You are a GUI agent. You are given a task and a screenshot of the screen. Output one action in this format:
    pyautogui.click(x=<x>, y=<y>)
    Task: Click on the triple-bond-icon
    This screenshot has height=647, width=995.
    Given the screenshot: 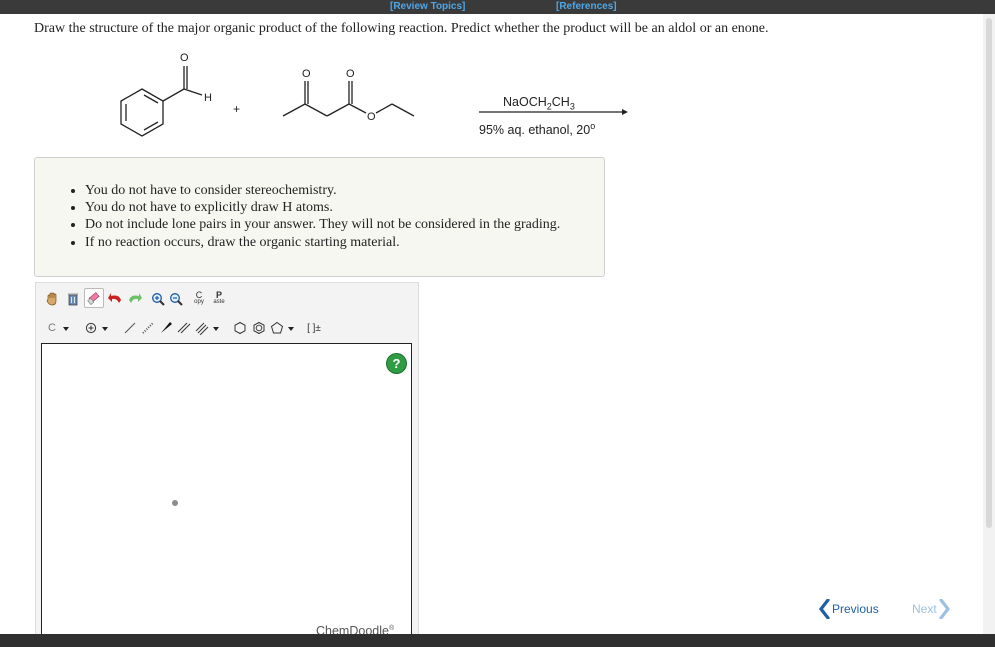 What is the action you would take?
    pyautogui.click(x=202, y=328)
    